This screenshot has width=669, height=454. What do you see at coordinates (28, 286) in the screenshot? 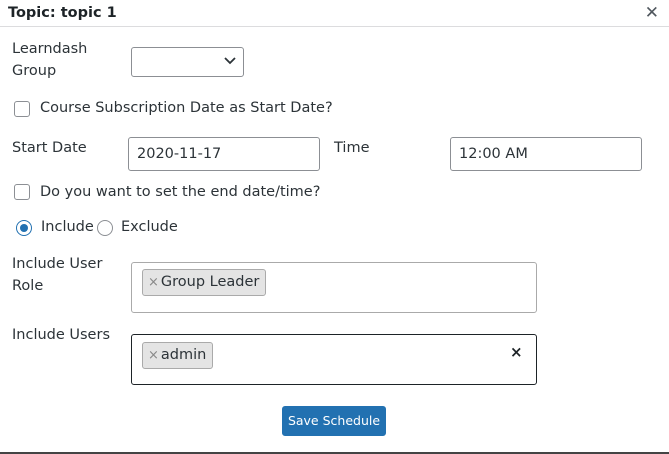
I see `user-role-label-line2: Role` at bounding box center [28, 286].